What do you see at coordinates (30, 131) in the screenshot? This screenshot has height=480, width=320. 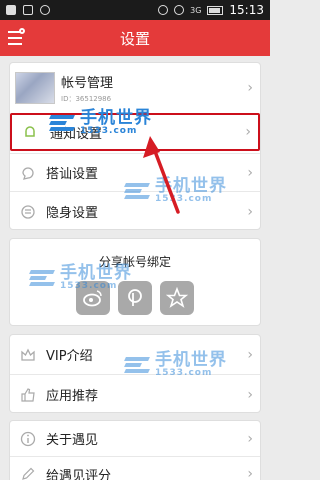 I see `bell-icon` at bounding box center [30, 131].